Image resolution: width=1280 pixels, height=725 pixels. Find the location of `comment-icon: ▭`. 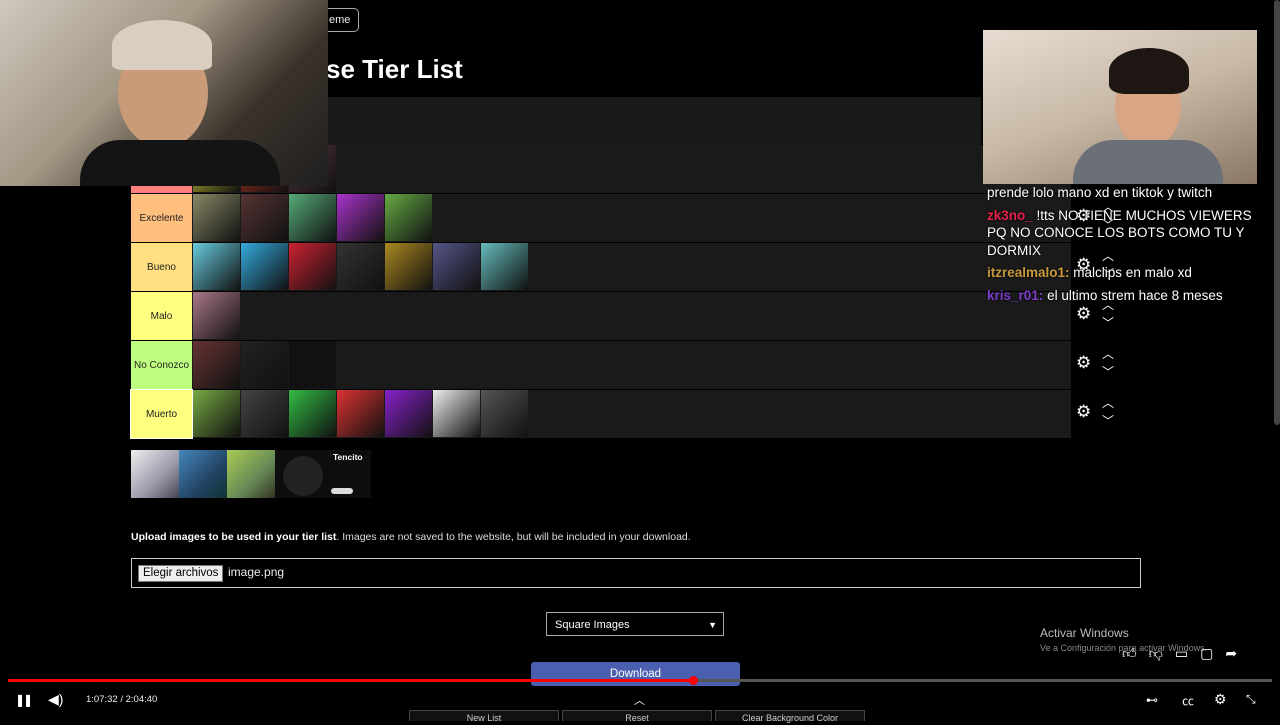

comment-icon: ▭ is located at coordinates (1181, 653).